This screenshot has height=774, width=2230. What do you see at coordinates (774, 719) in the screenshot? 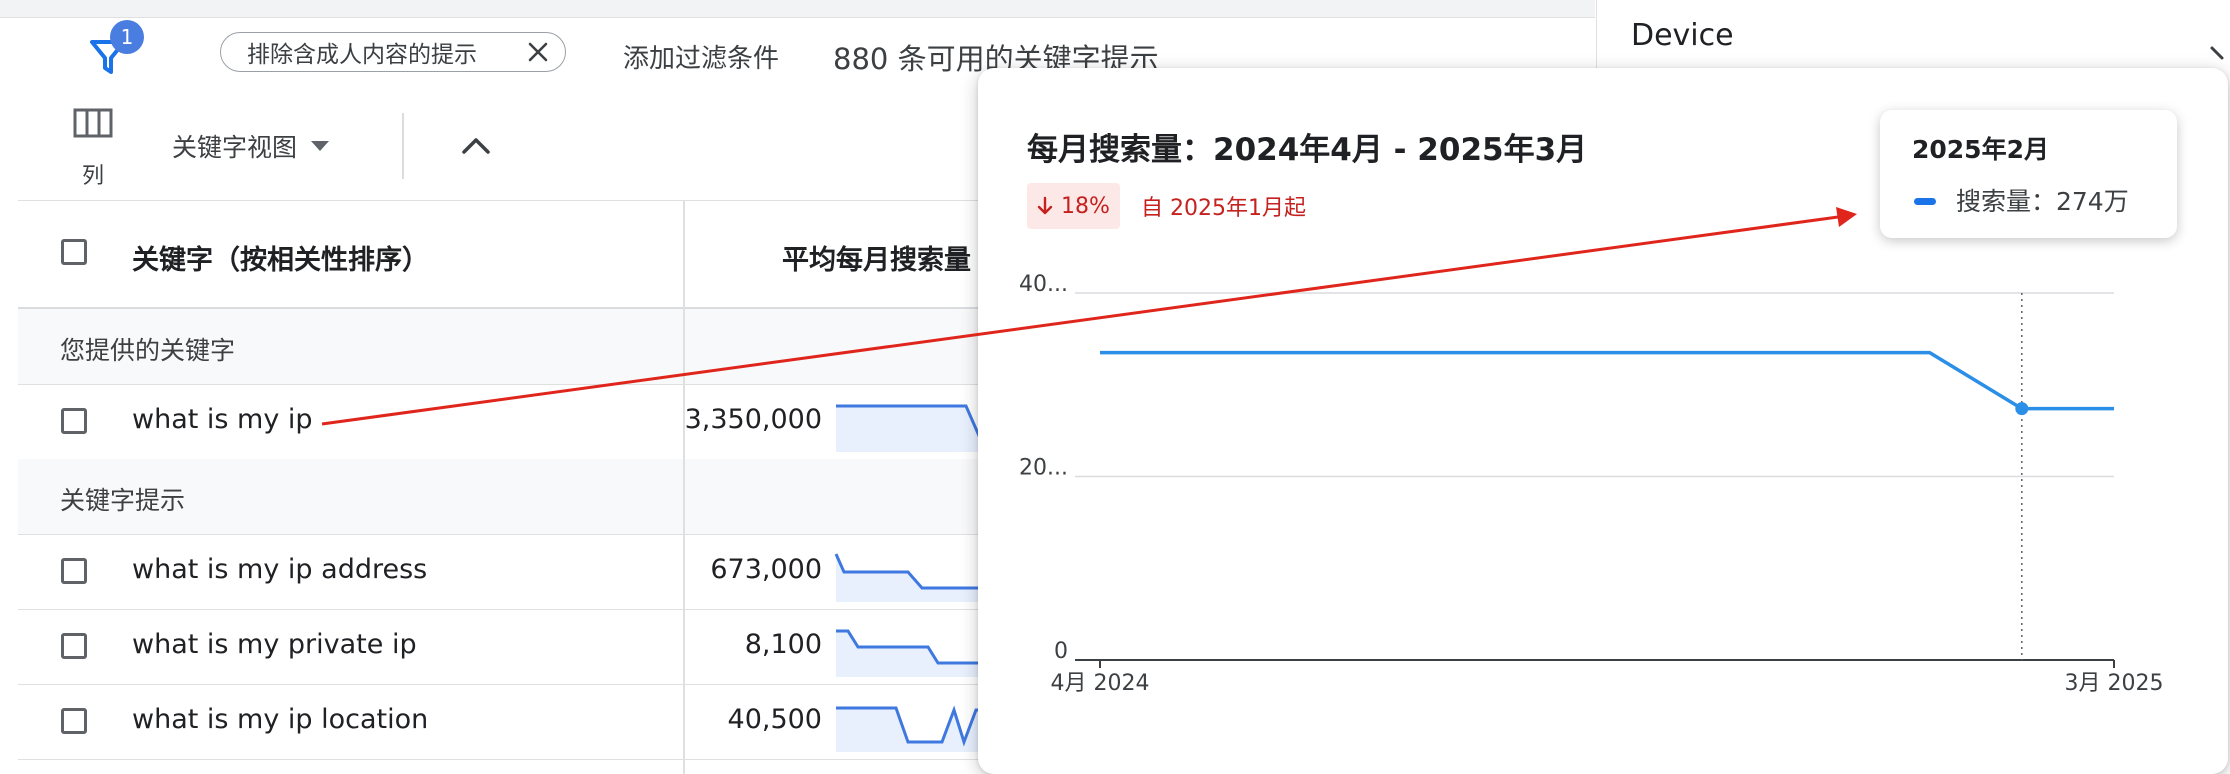
I see `volume-value: 40,500` at bounding box center [774, 719].